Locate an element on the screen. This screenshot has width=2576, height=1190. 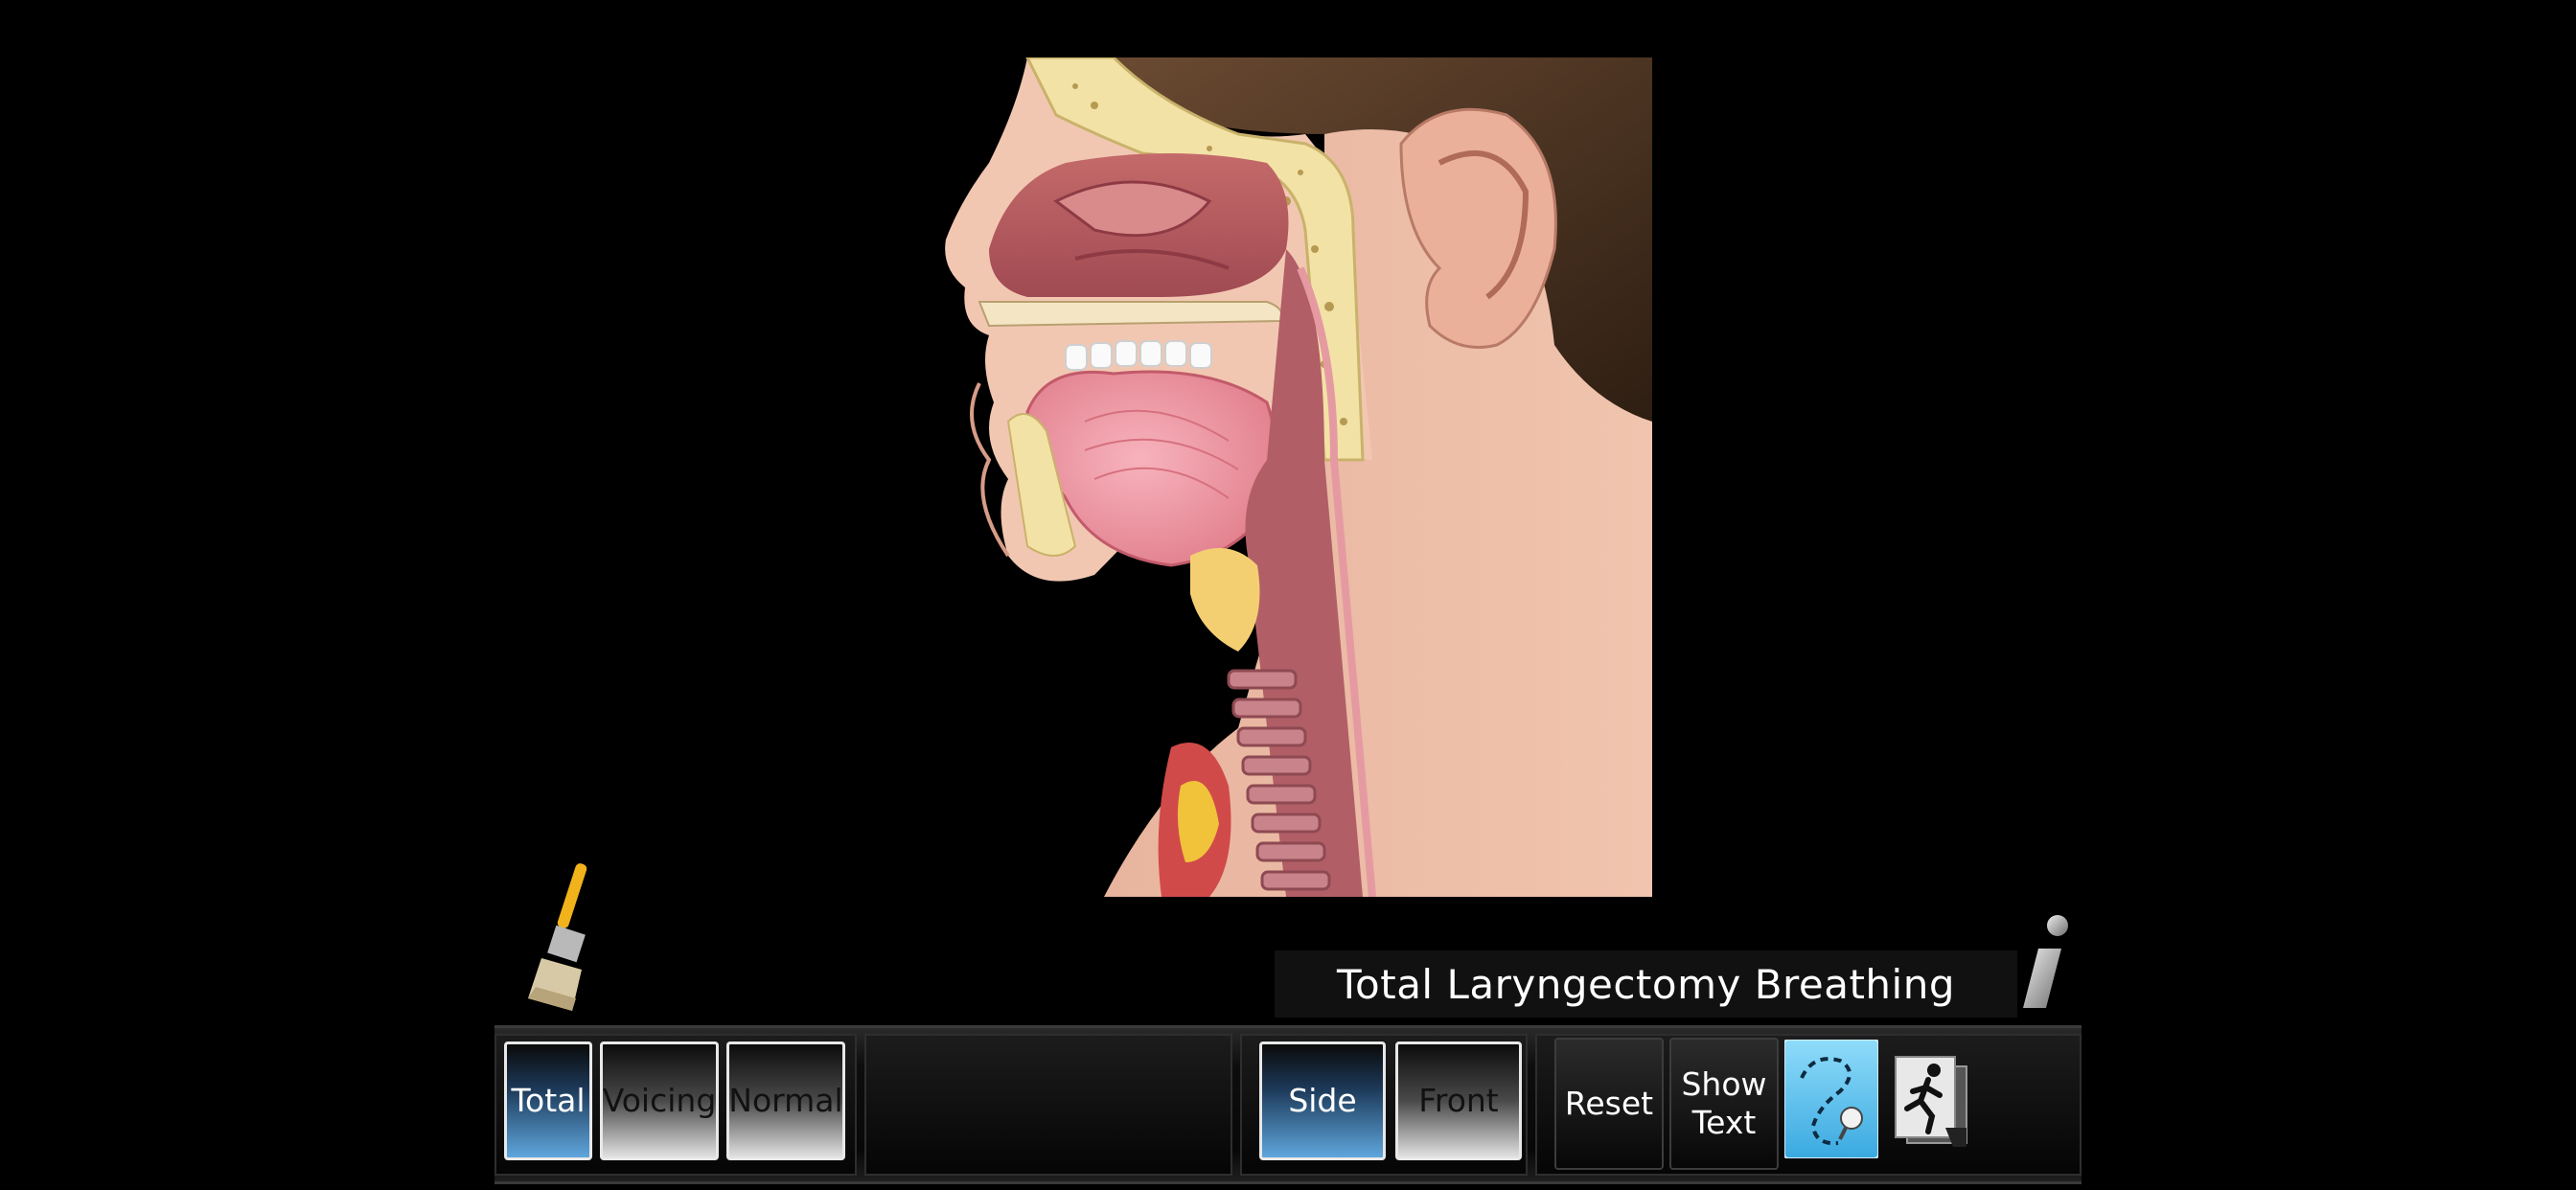
path-trace-button is located at coordinates (1831, 1099).